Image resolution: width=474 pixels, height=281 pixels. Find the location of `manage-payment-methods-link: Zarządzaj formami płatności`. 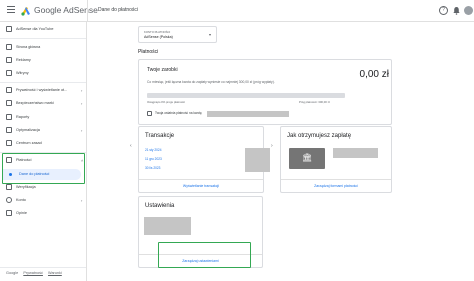

manage-payment-methods-link: Zarządzaj formami płatności is located at coordinates (336, 186).